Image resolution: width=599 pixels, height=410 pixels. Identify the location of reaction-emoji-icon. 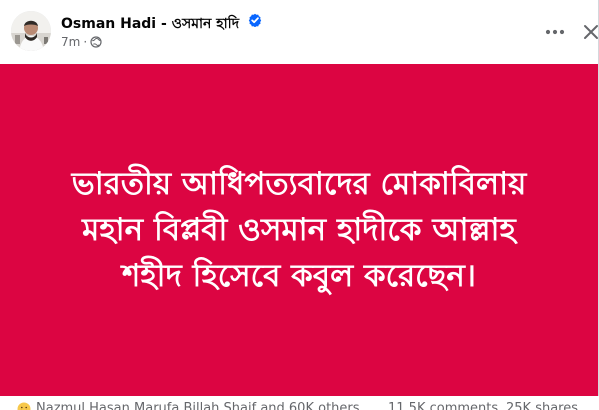
(24, 406).